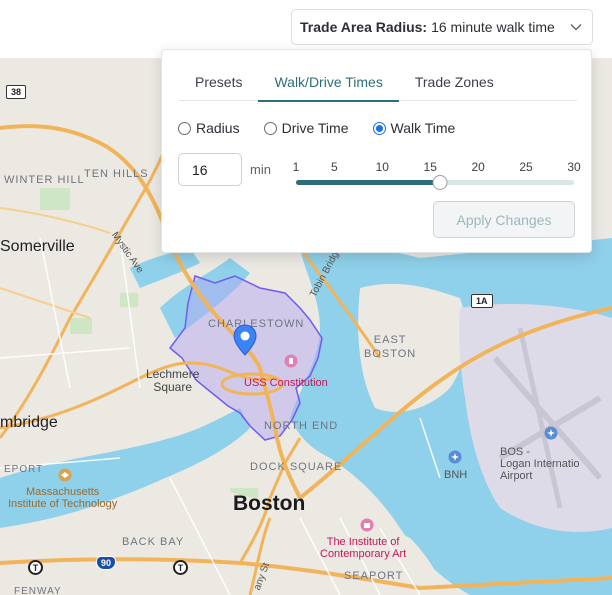 The width and height of the screenshot is (612, 595). What do you see at coordinates (218, 128) in the screenshot?
I see `radio-label-radius: Radius` at bounding box center [218, 128].